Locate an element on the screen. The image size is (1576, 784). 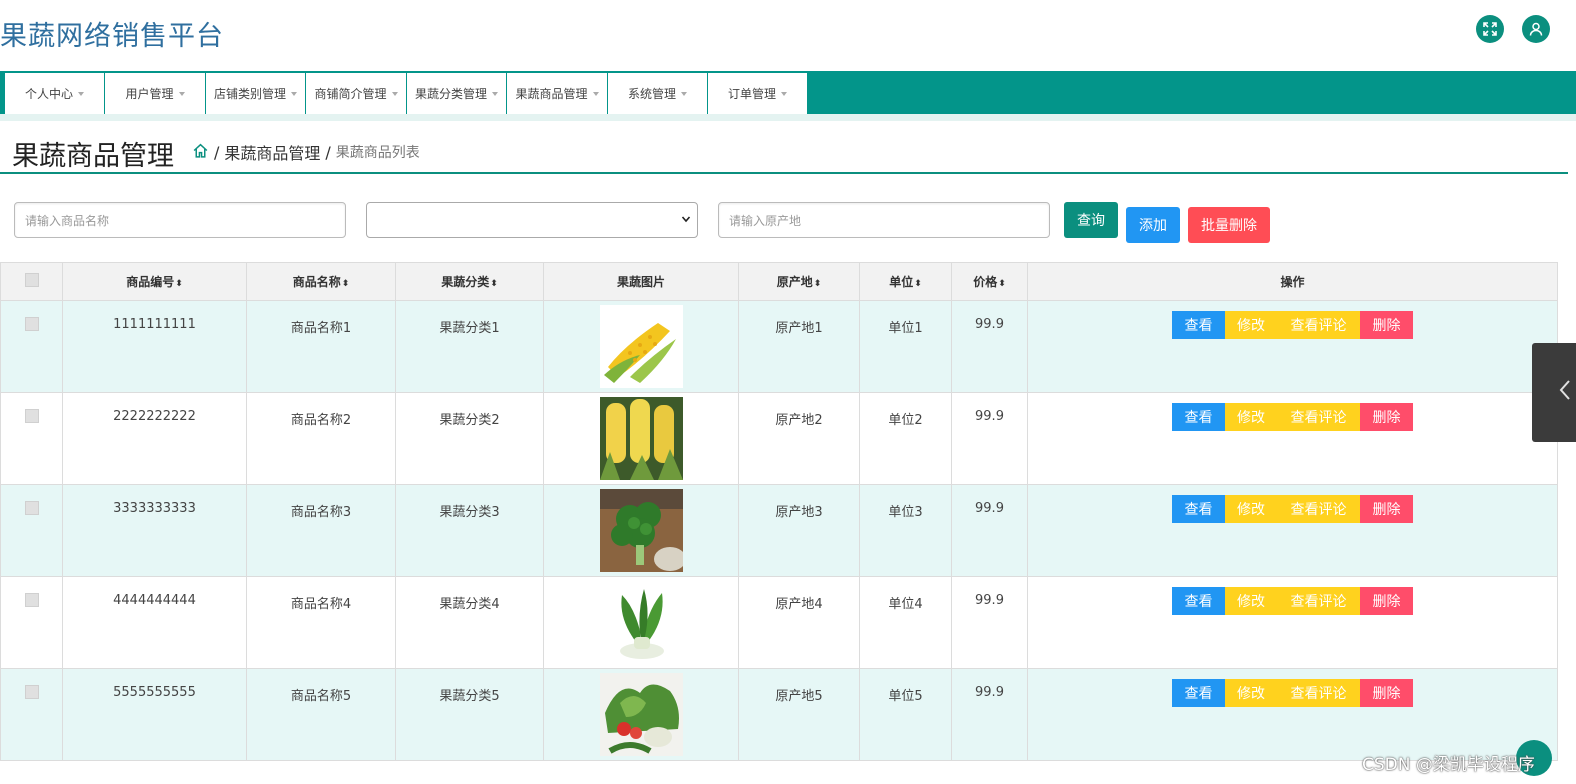
header-product-id: 商品编号⬍ is located at coordinates (154, 281).